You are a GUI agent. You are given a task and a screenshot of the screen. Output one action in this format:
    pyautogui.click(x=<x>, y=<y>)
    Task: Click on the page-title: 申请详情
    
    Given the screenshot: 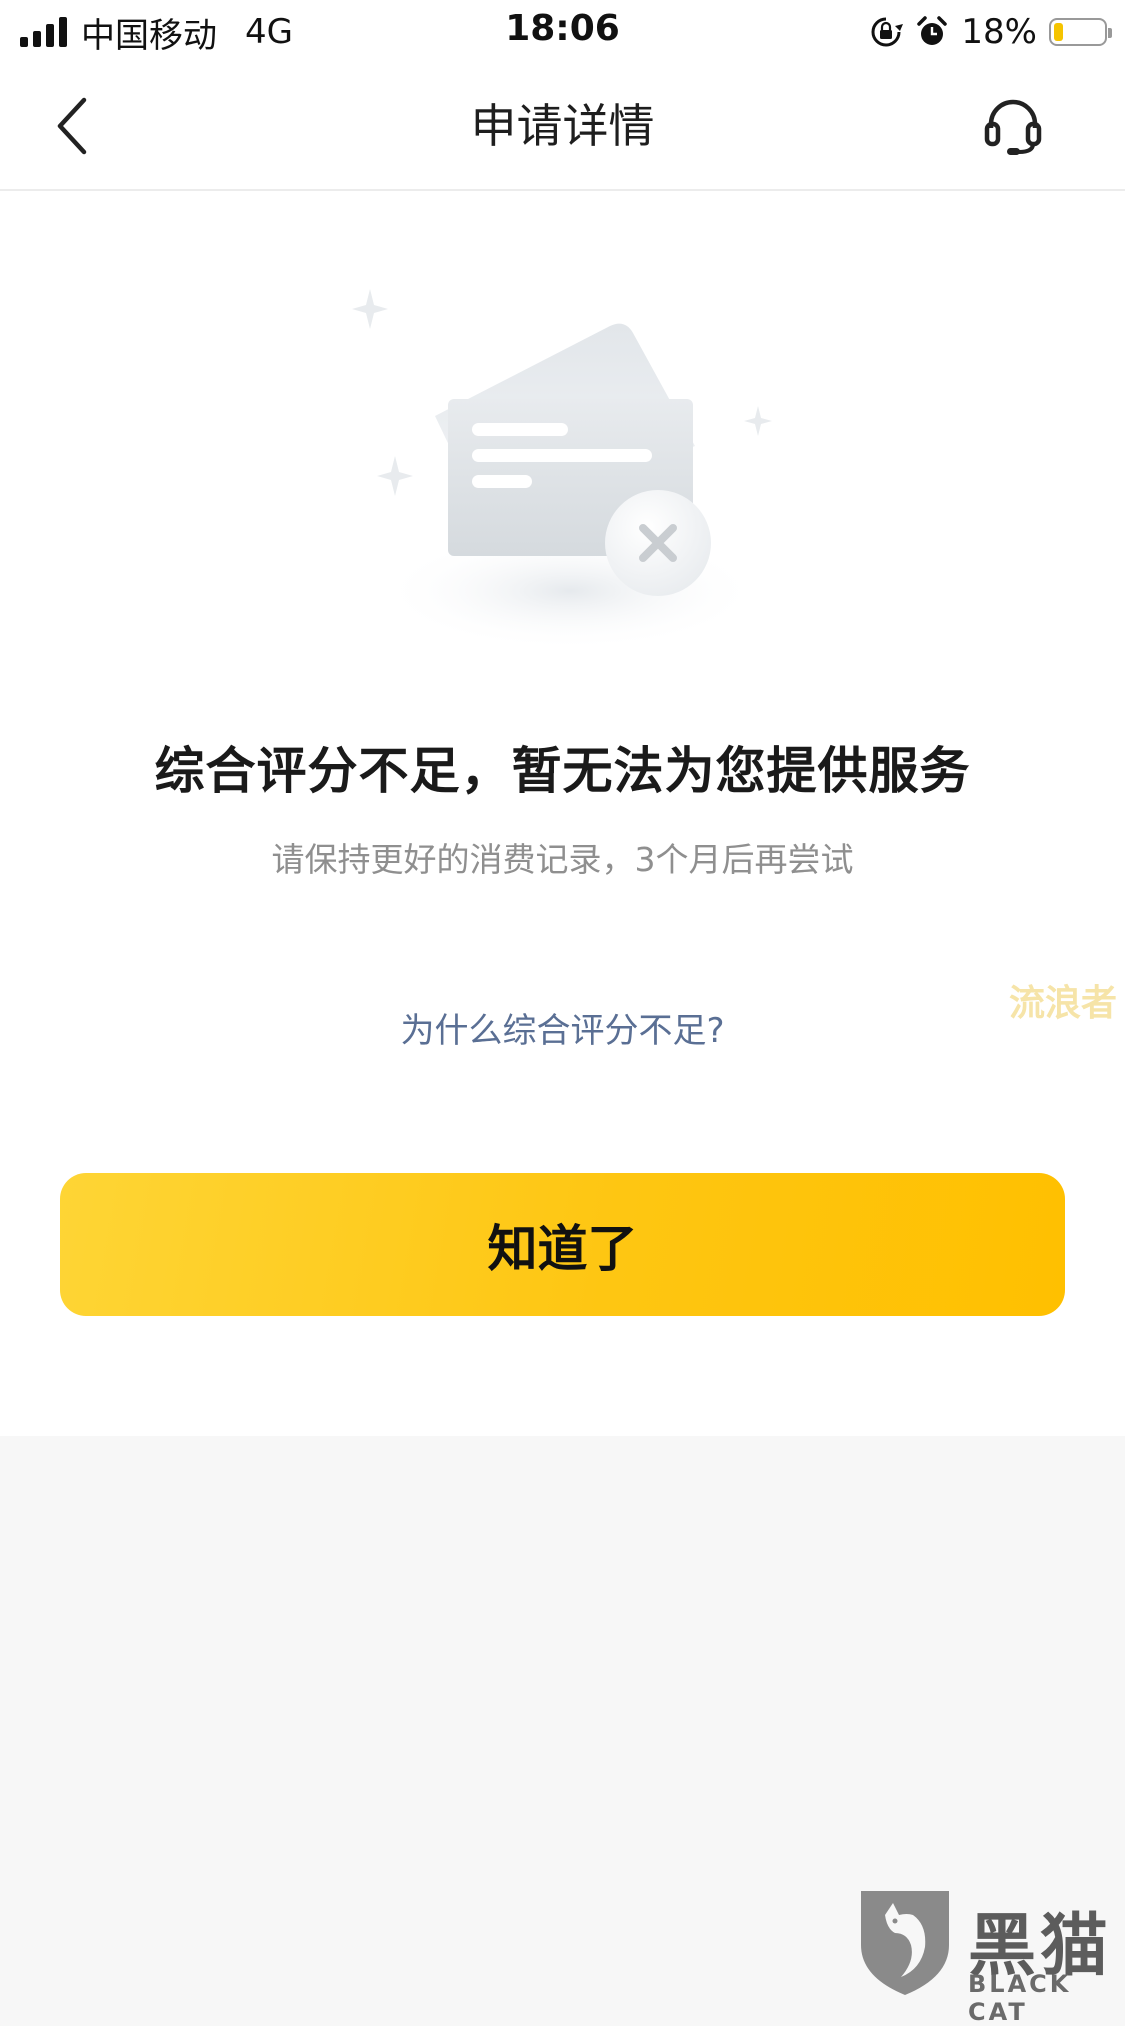 What is the action you would take?
    pyautogui.click(x=562, y=126)
    